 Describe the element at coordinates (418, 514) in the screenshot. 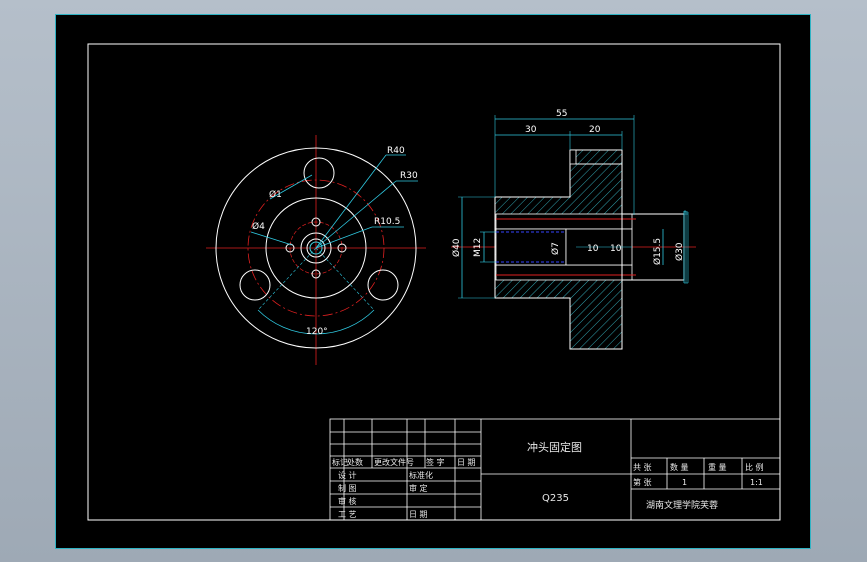

I see `tb-date2: 日 期` at that location.